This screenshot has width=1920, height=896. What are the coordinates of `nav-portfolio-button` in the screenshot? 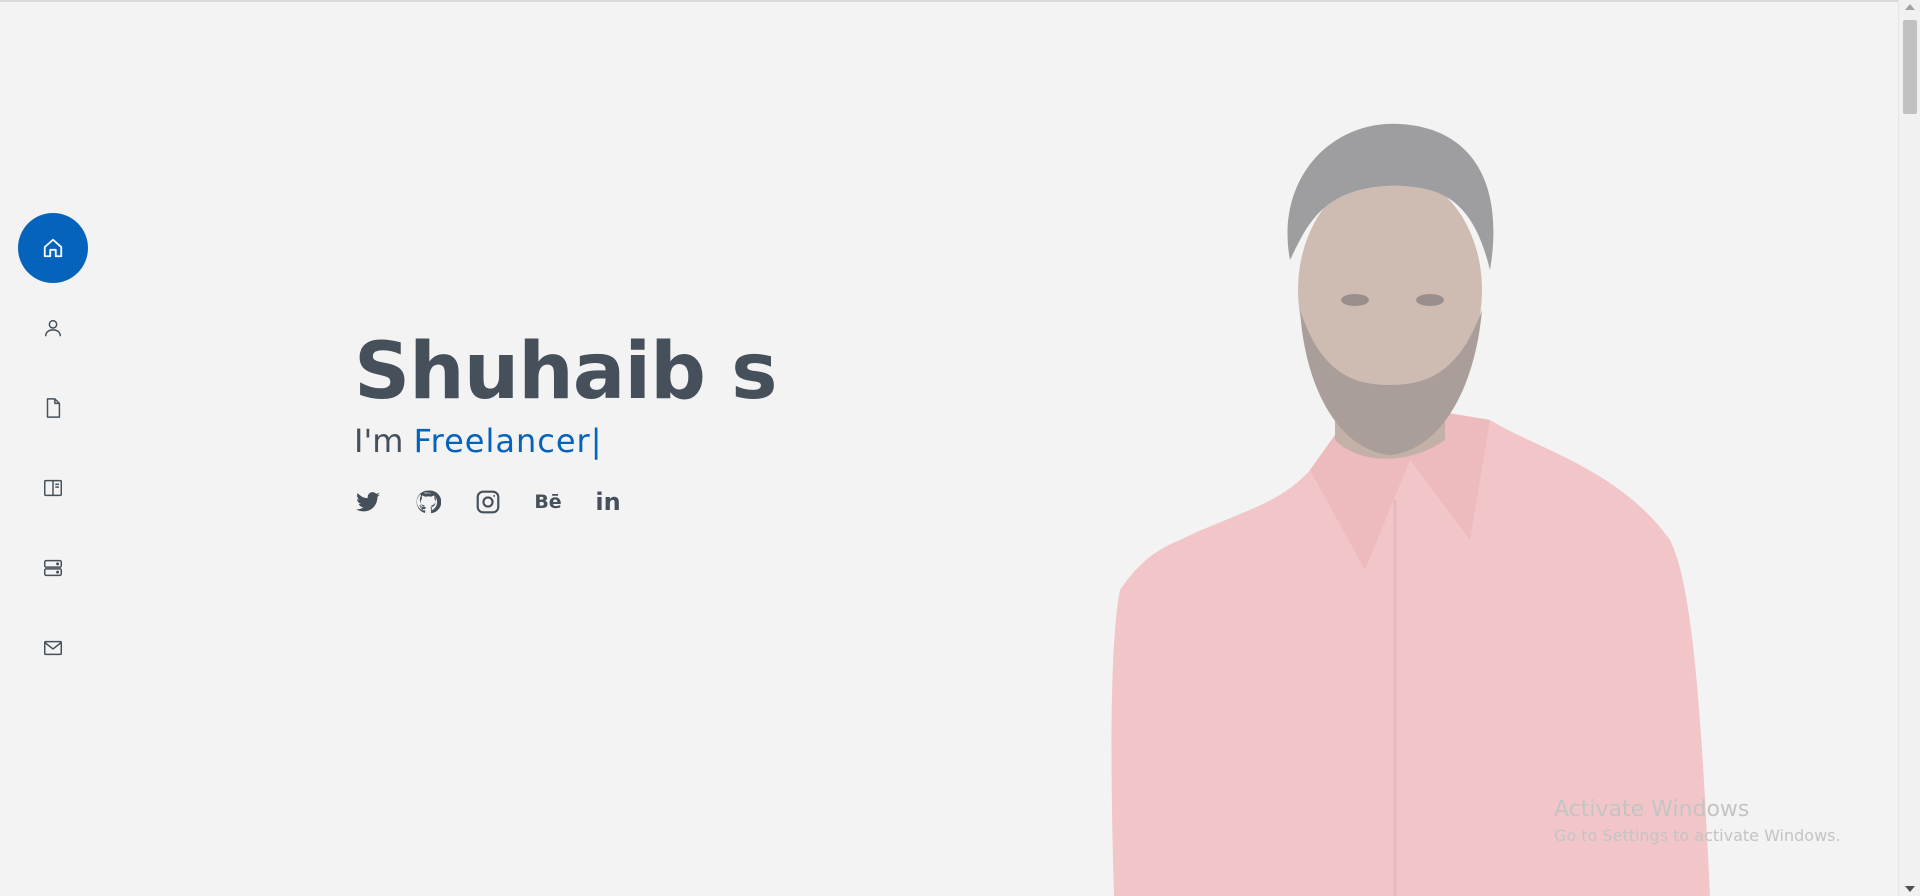 It's located at (53, 488).